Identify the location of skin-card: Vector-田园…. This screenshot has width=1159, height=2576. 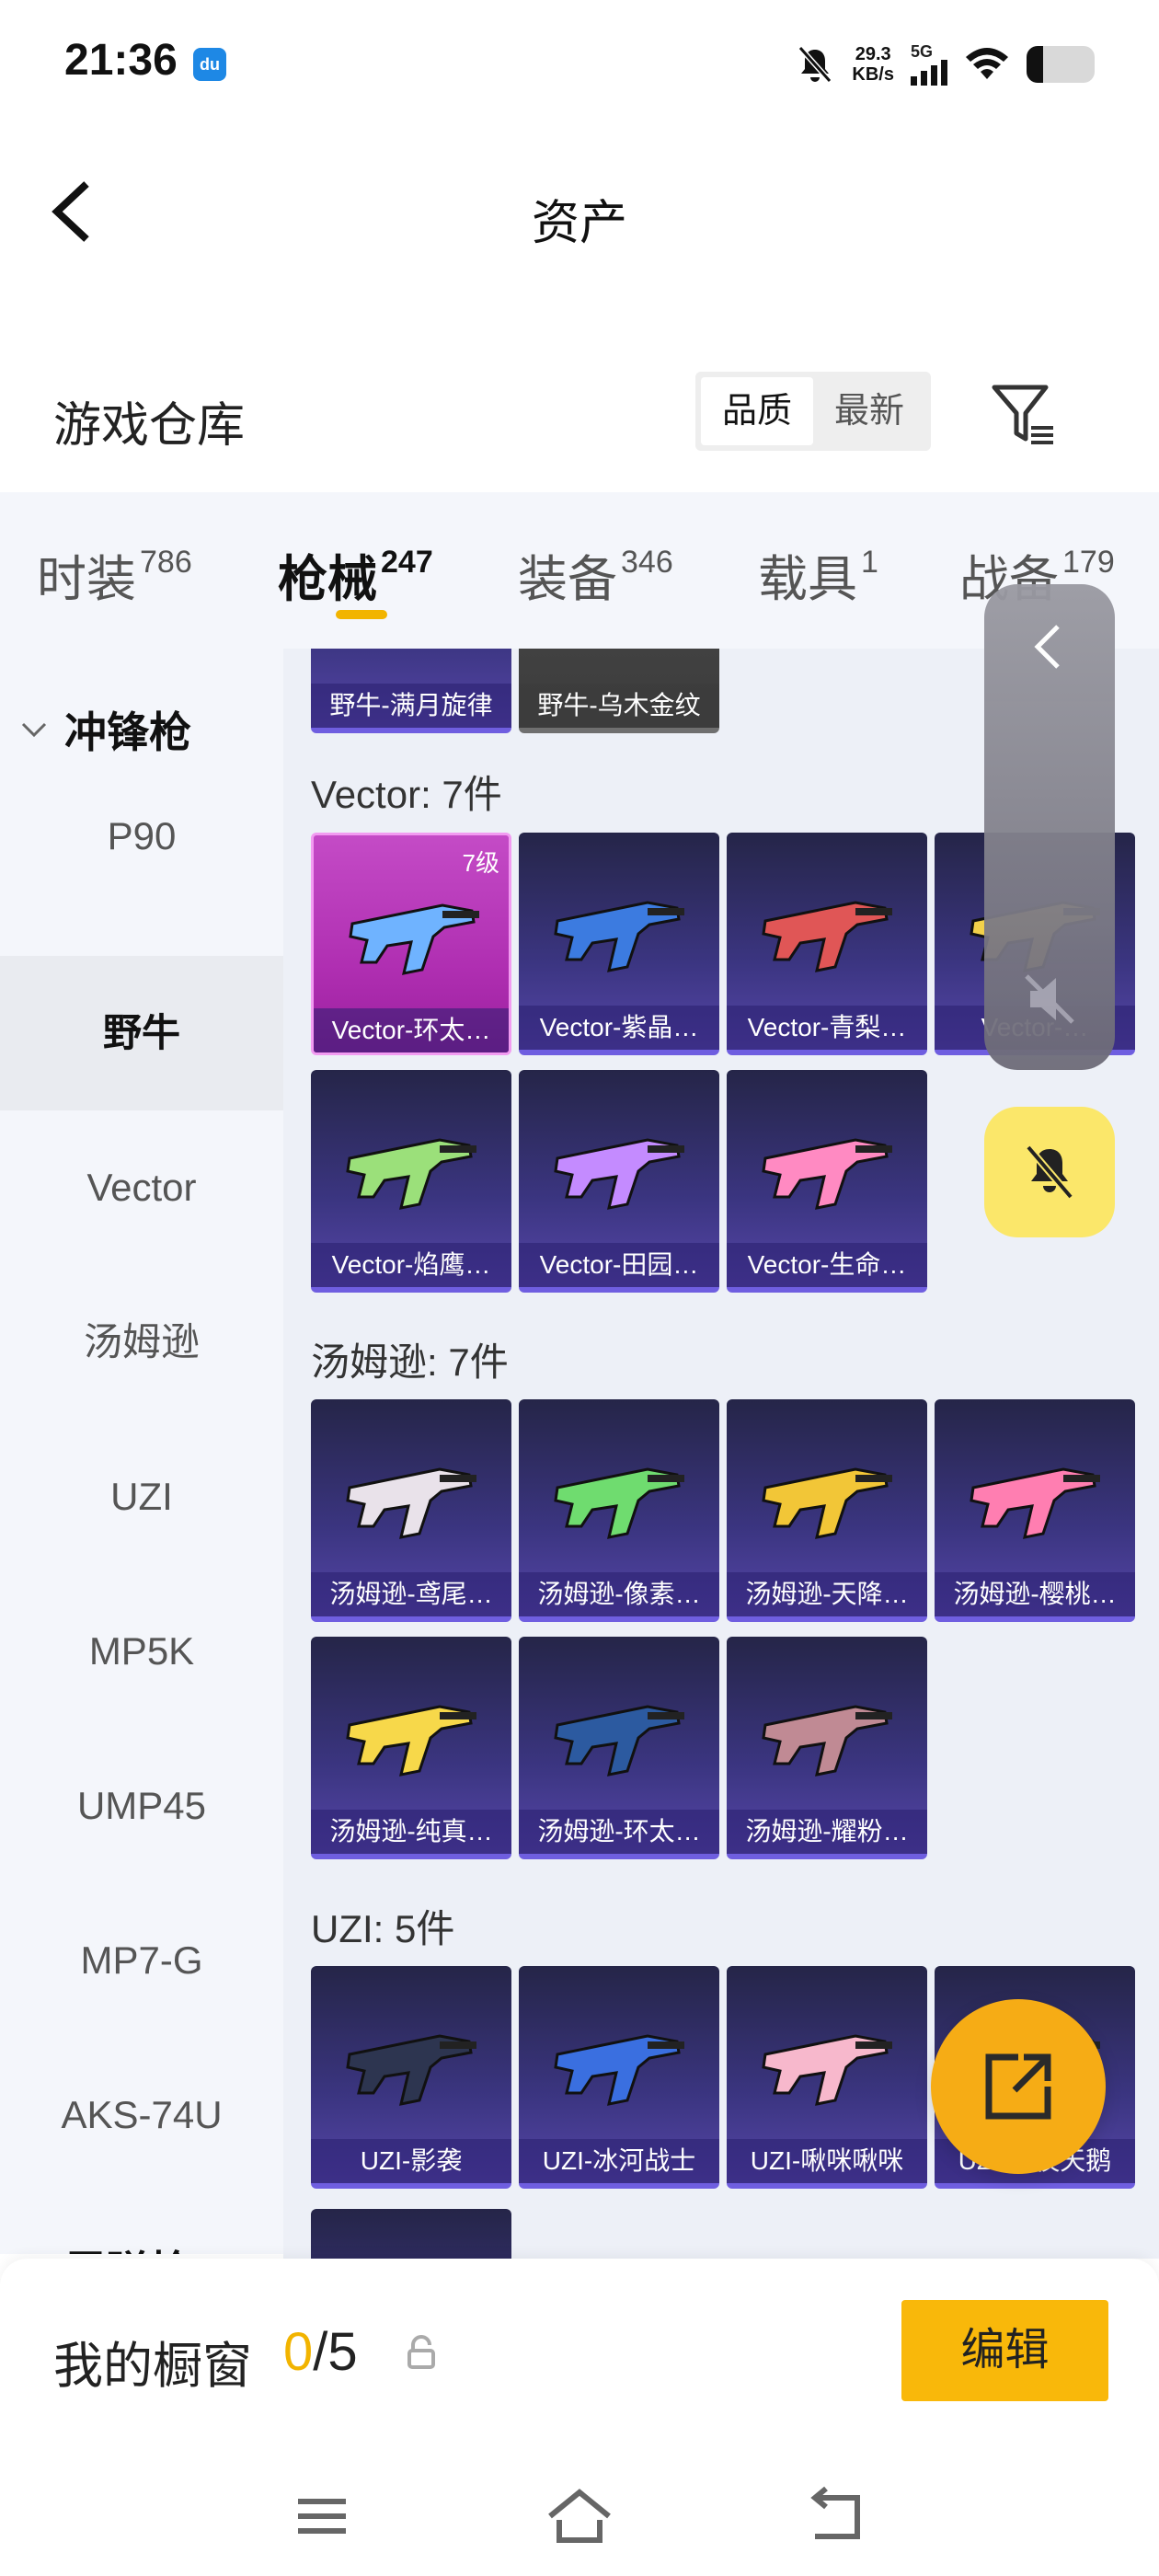
(619, 1181).